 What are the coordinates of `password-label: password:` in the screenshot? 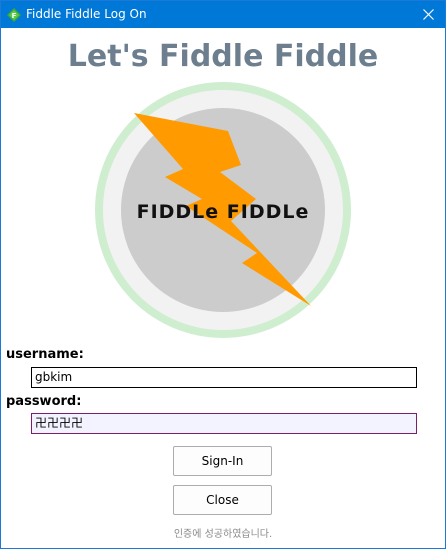 It's located at (44, 401).